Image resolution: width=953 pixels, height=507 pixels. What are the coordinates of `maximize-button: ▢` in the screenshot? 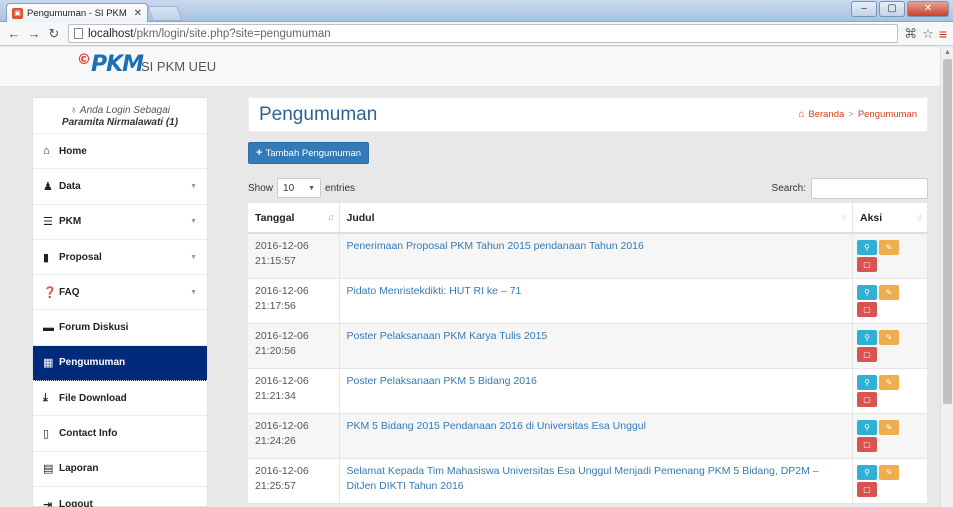 It's located at (892, 9).